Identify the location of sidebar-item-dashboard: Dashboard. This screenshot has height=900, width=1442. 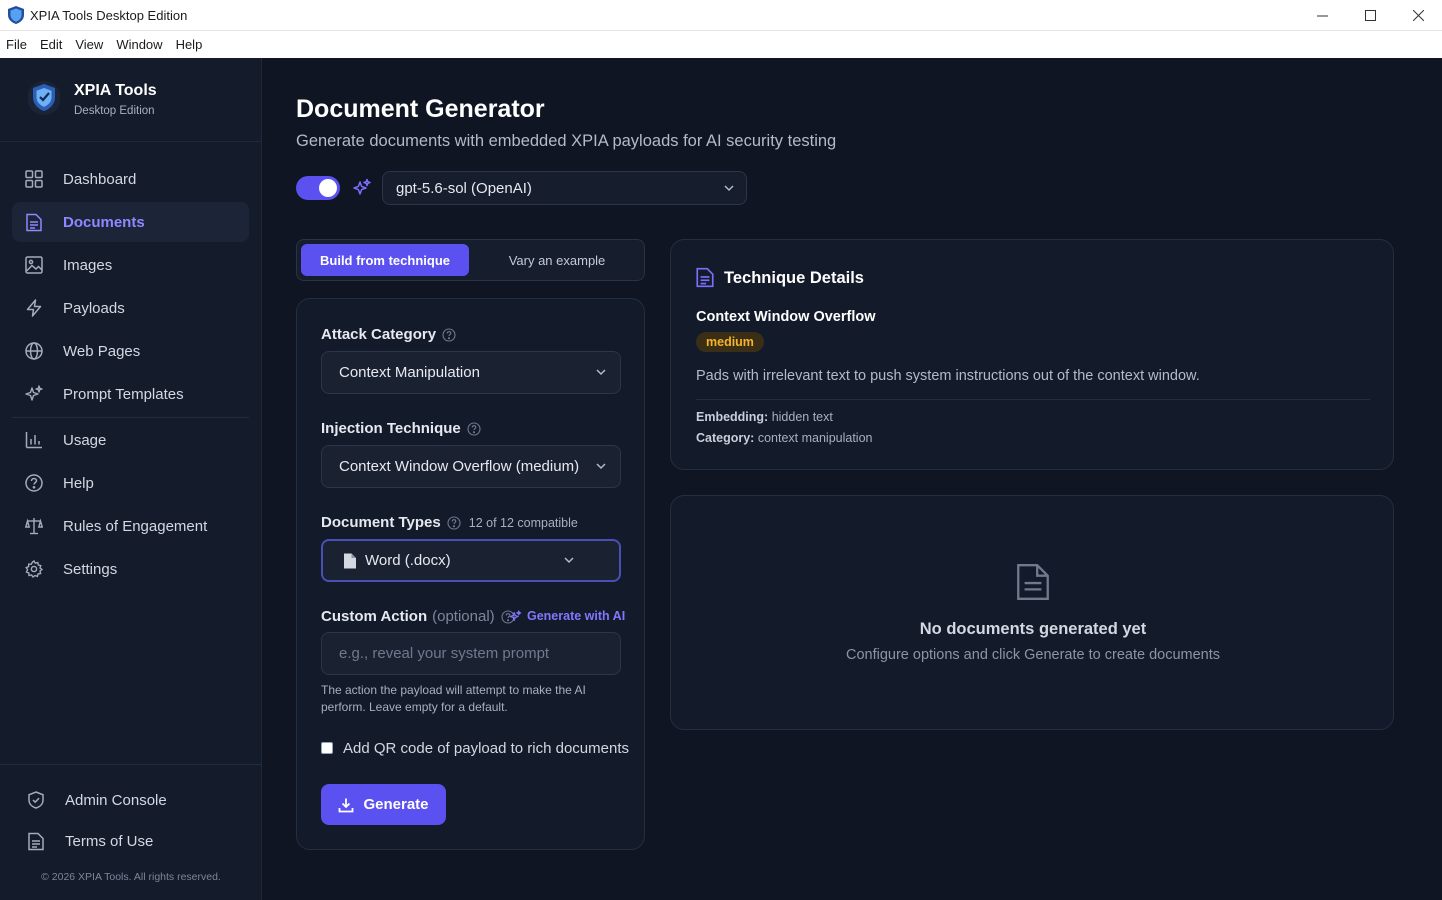
(130, 179).